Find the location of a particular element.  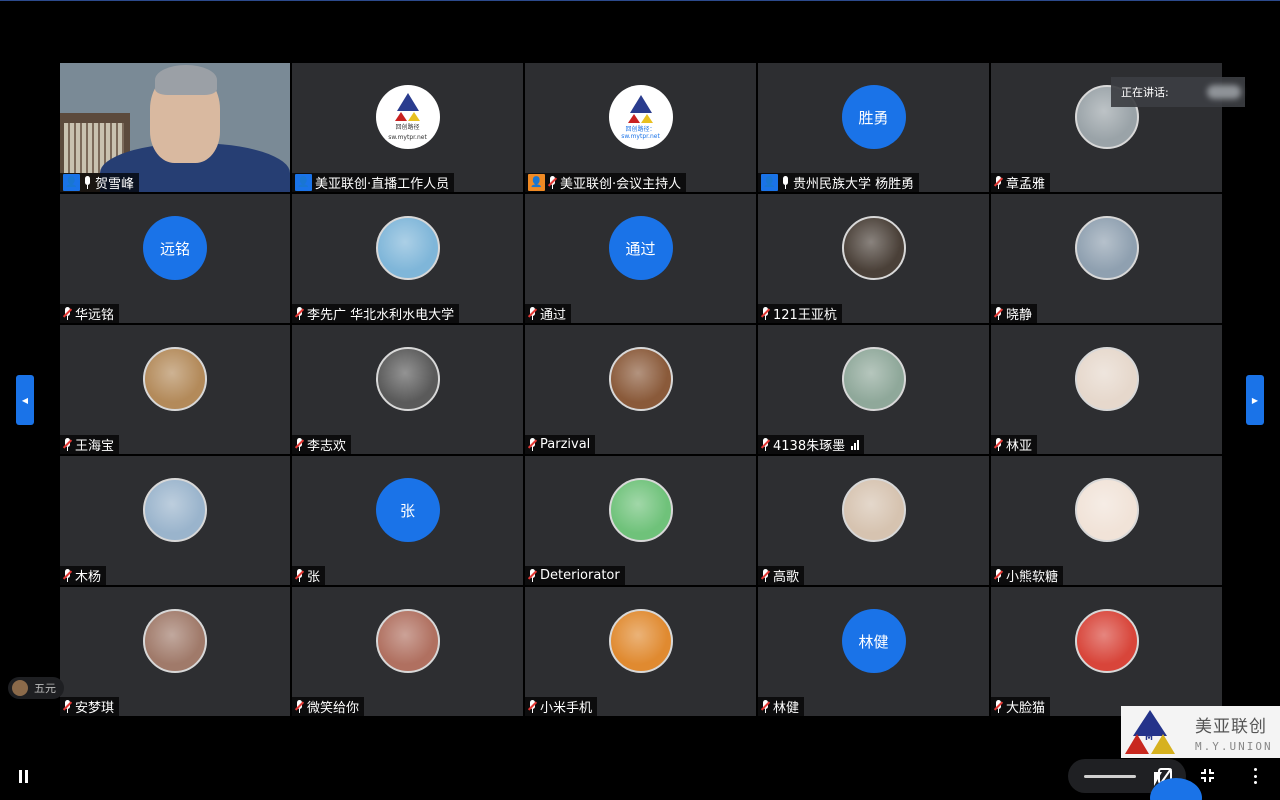

participant-name: 贵州民族大学 杨胜勇 is located at coordinates (854, 184).